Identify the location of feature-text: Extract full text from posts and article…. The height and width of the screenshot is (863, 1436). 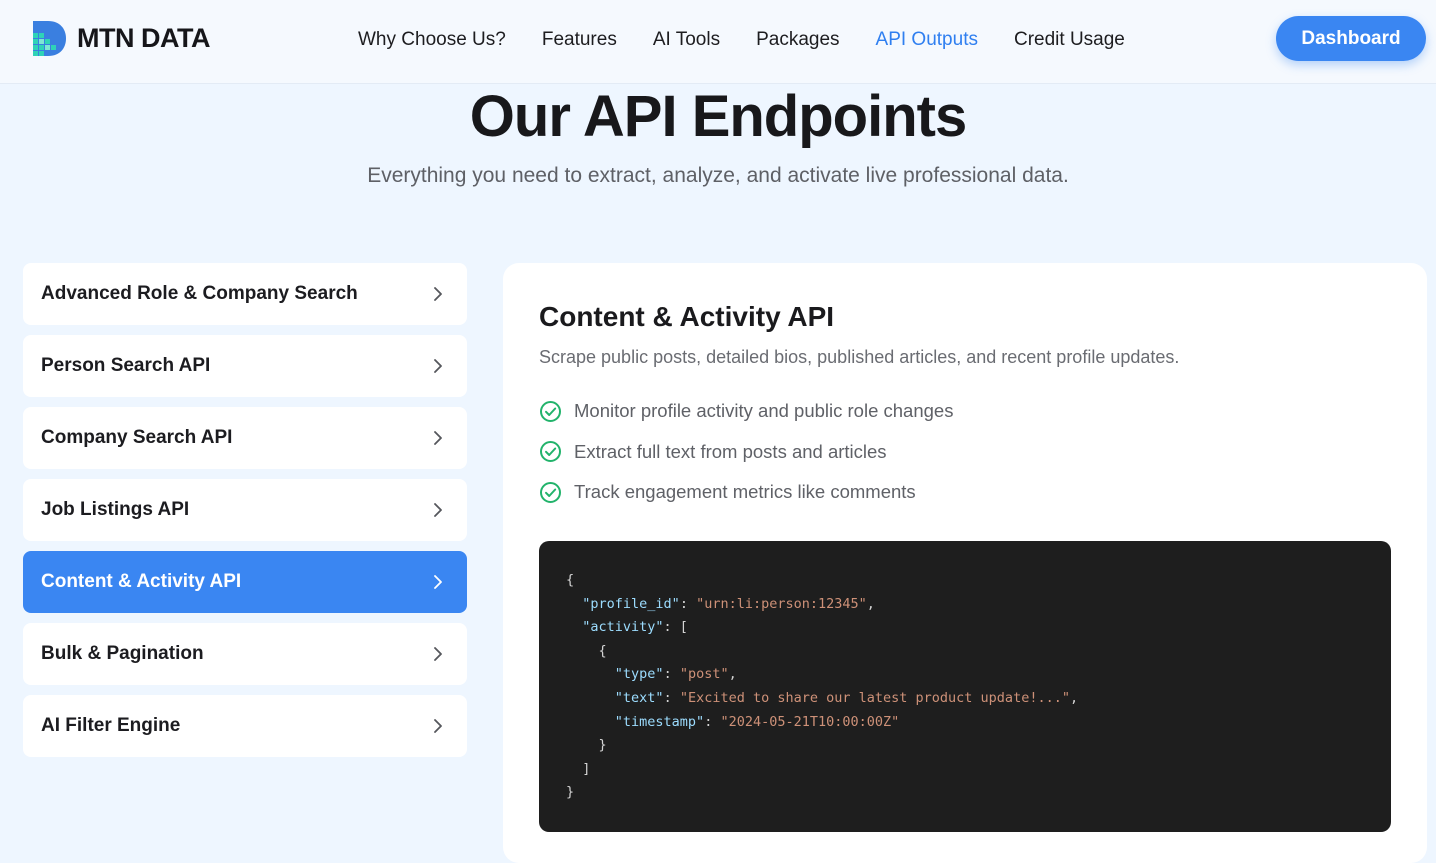
(730, 451).